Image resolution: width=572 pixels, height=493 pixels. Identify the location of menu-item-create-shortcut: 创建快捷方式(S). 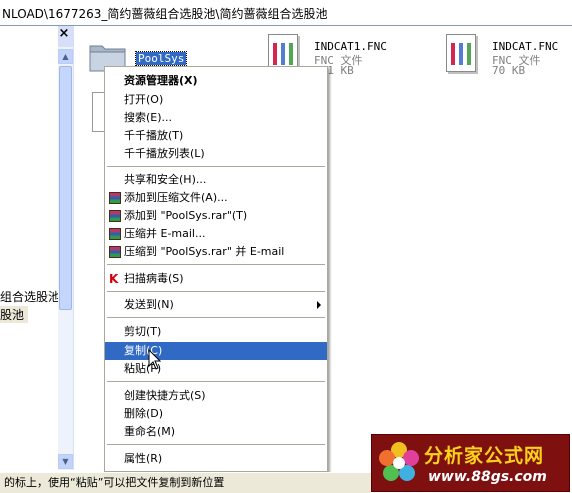
(216, 396).